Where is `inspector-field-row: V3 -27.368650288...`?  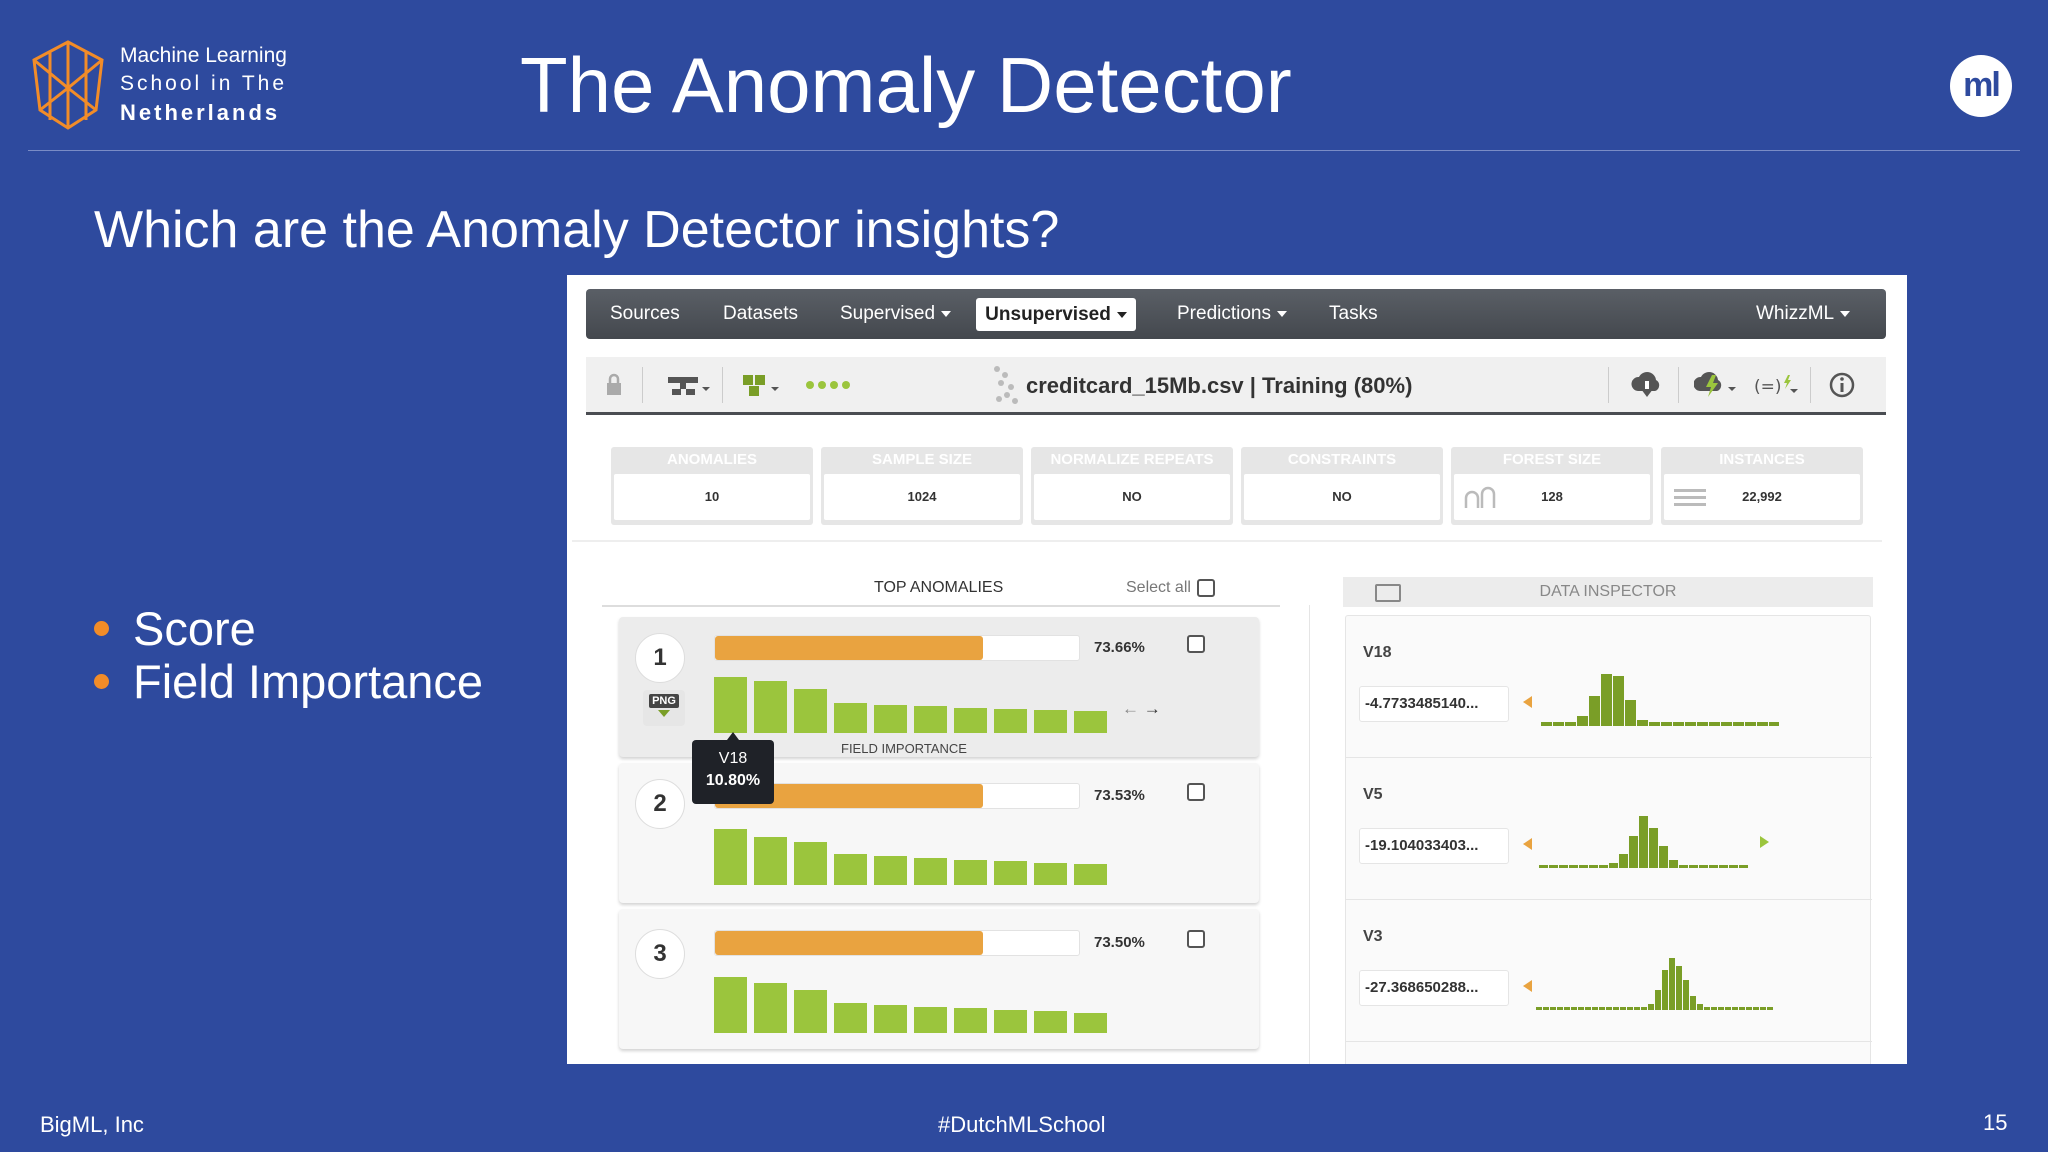
inspector-field-row: V3 -27.368650288... is located at coordinates (1609, 971).